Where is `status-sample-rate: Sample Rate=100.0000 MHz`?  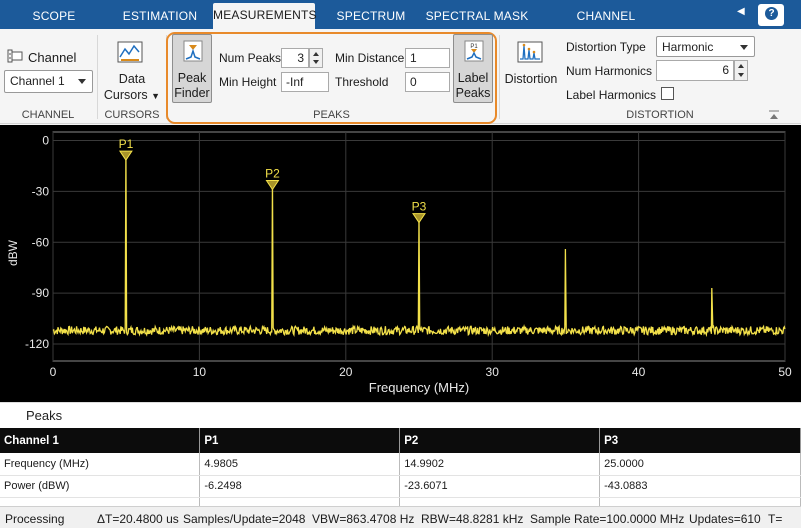 status-sample-rate: Sample Rate=100.0000 MHz is located at coordinates (607, 519).